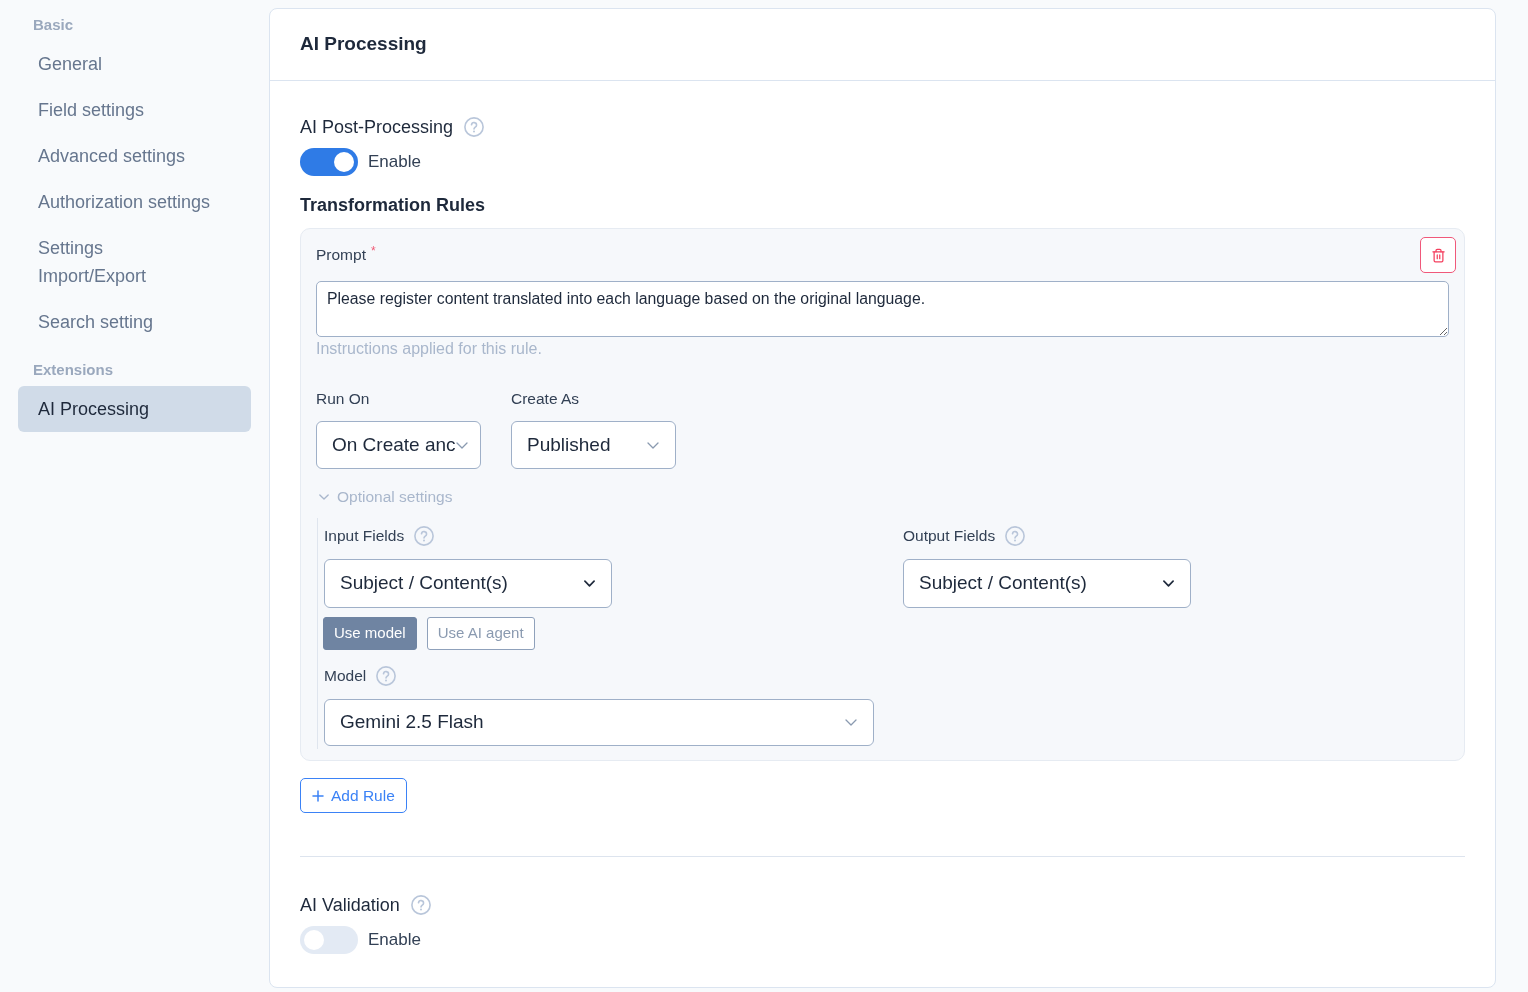  What do you see at coordinates (53, 25) in the screenshot?
I see `sidebar-section-title: Basic` at bounding box center [53, 25].